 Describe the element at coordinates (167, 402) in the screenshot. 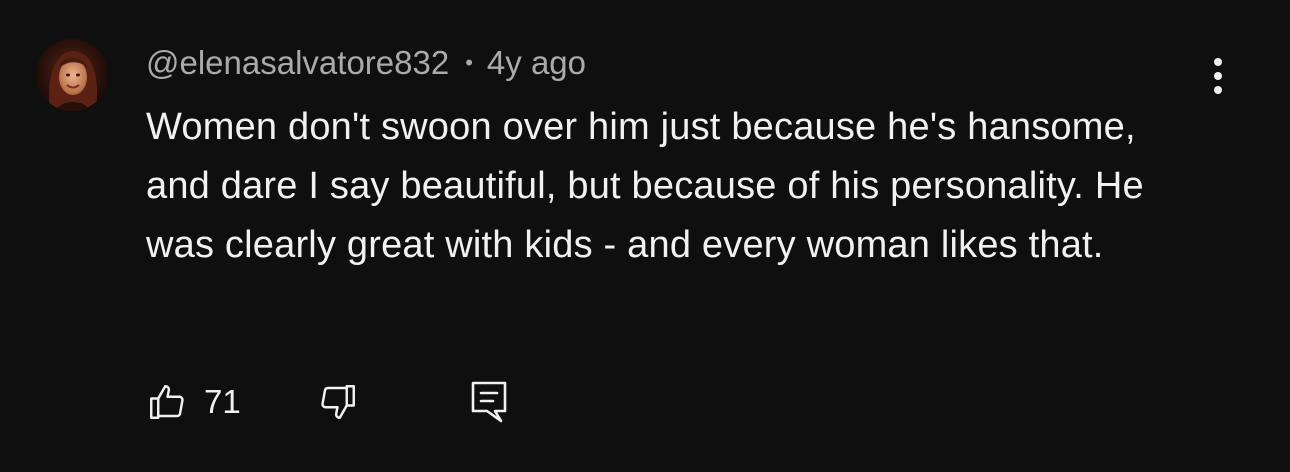

I see `thumbs-up-icon` at that location.